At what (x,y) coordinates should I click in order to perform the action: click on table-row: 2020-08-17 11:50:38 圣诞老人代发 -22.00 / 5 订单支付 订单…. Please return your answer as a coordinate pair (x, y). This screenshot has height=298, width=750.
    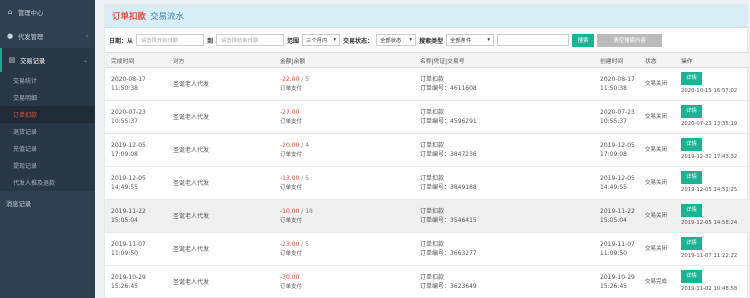
    Looking at the image, I should click on (426, 84).